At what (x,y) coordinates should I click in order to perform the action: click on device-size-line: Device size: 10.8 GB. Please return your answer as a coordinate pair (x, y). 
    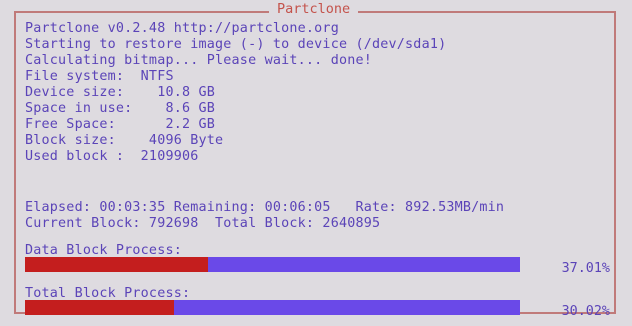
    Looking at the image, I should click on (120, 92).